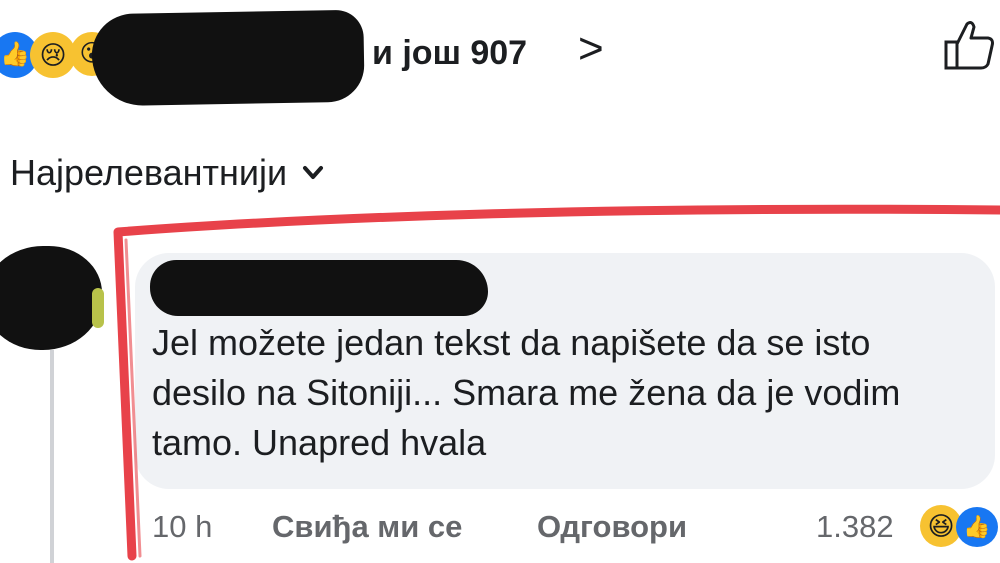 The width and height of the screenshot is (1000, 563). What do you see at coordinates (312, 172) in the screenshot?
I see `chevron-down-icon` at bounding box center [312, 172].